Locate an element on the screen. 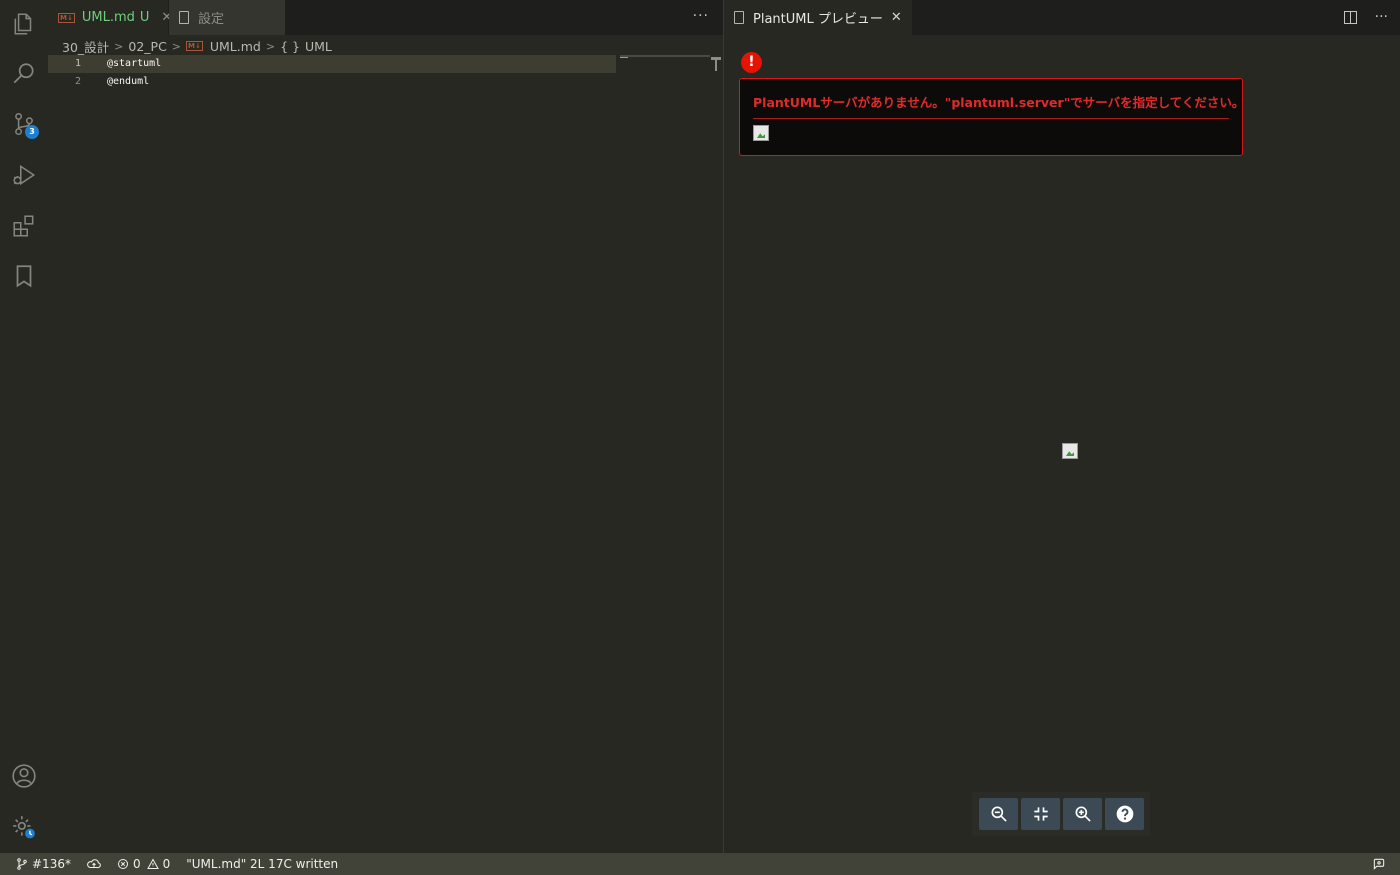 The image size is (1400, 875). zoom-in-icon is located at coordinates (1083, 814).